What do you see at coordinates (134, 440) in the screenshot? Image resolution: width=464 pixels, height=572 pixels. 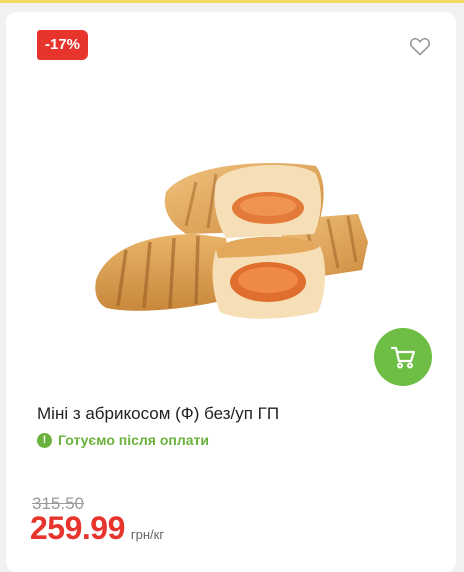 I see `order-status-label: Готуємо після оплати` at bounding box center [134, 440].